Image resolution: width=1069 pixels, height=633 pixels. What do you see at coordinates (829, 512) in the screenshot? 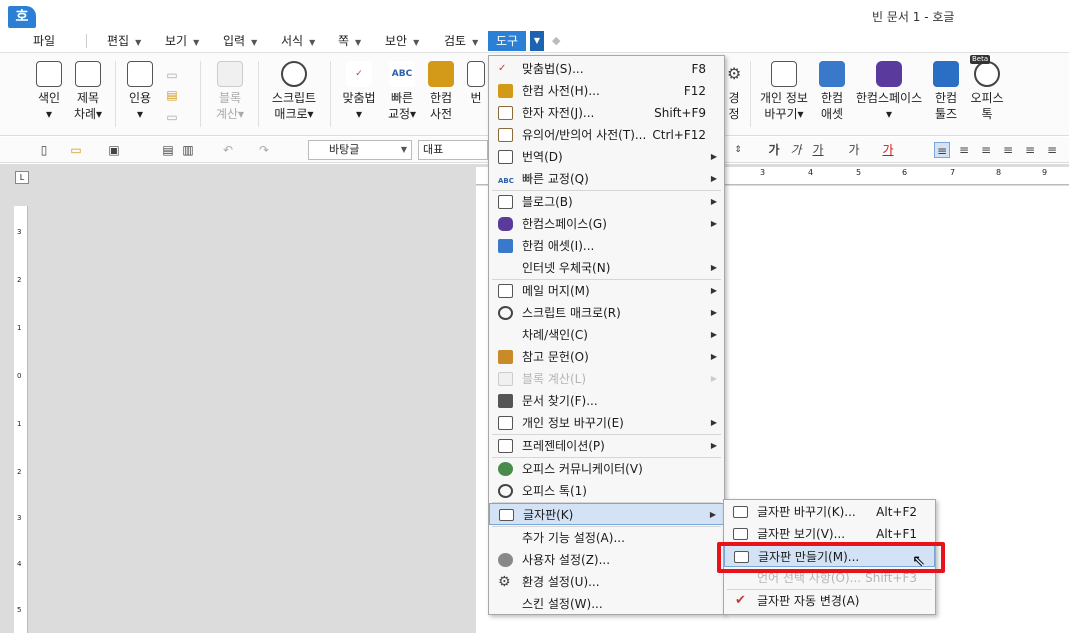
I see `submenu-item-keyboard-switch: 글자판 바꾸기(K)... Alt+F2` at bounding box center [829, 512].